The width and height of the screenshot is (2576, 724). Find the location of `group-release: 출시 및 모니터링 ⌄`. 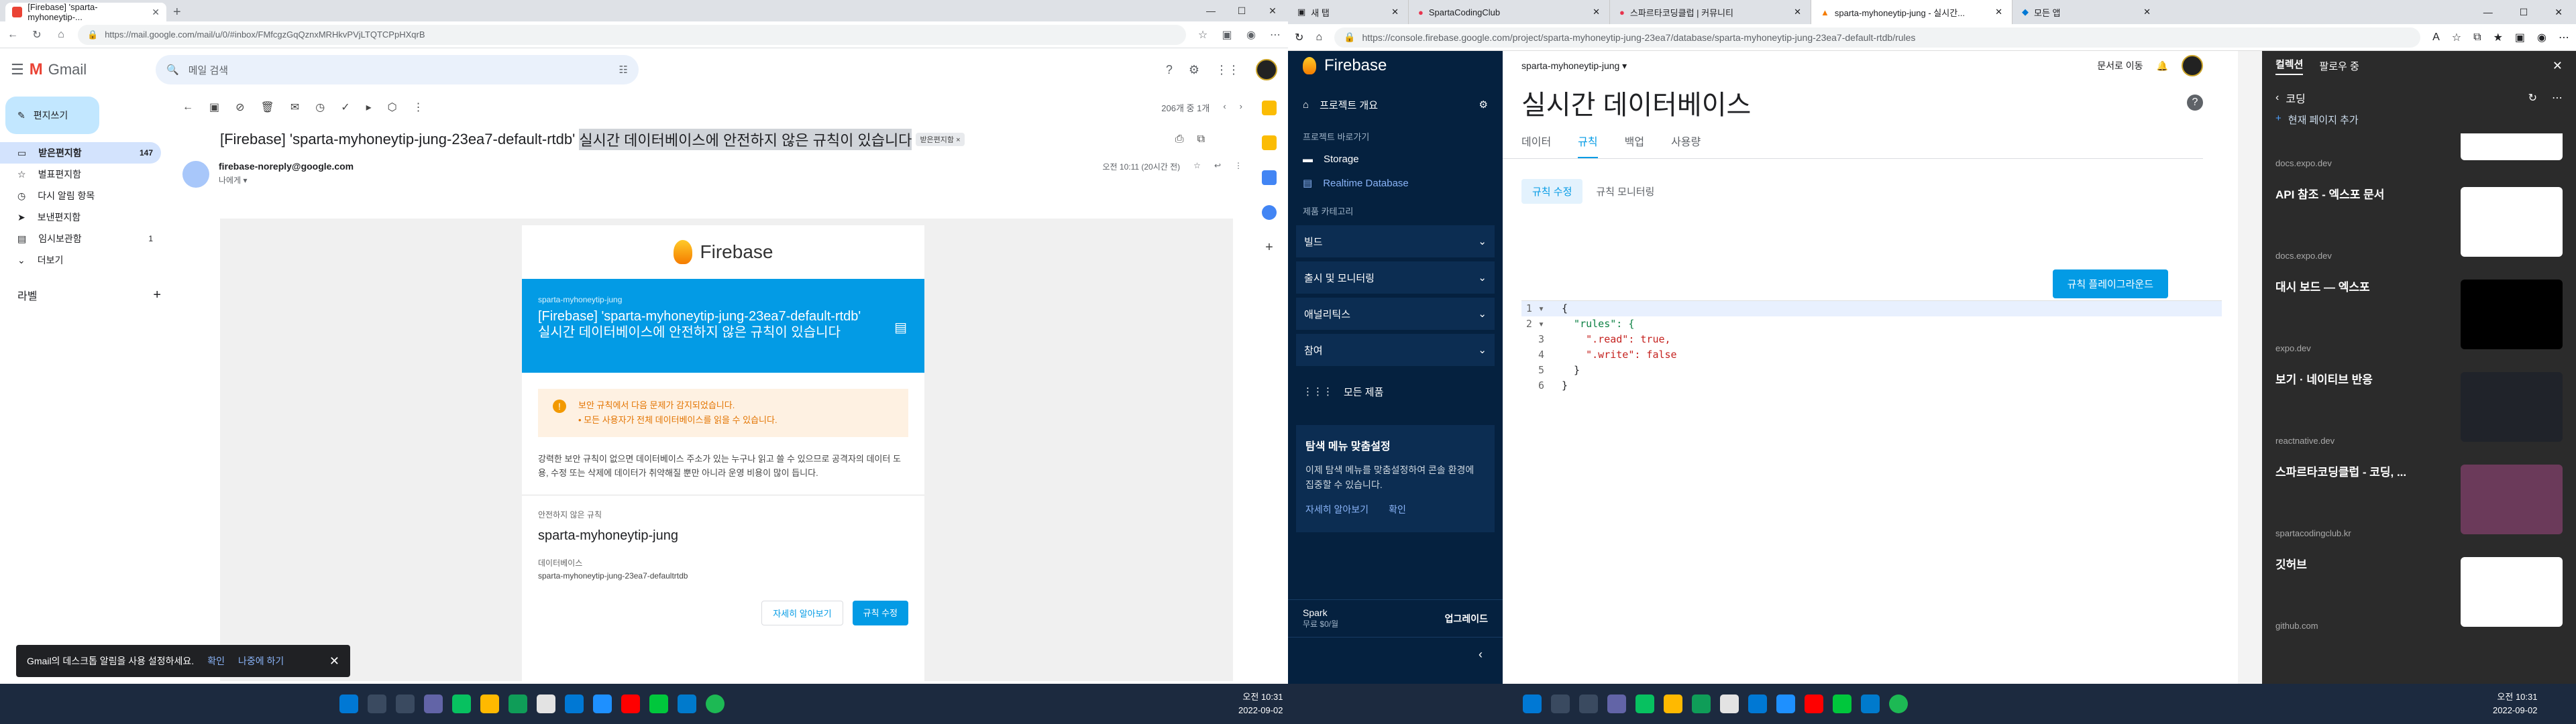

group-release: 출시 및 모니터링 ⌄ is located at coordinates (1395, 277).